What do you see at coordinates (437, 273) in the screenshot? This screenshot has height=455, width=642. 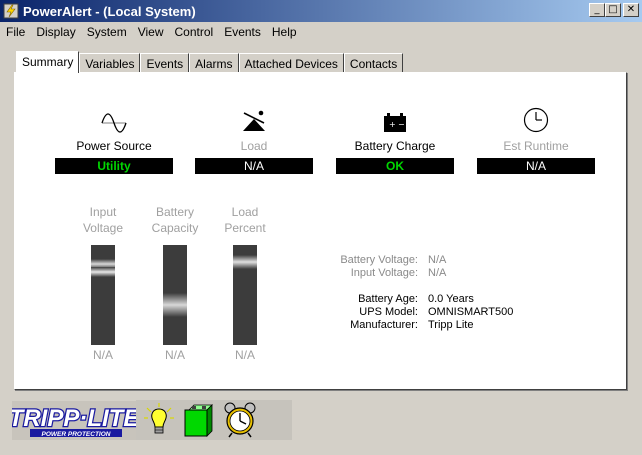 I see `input-voltage-value: N/A` at bounding box center [437, 273].